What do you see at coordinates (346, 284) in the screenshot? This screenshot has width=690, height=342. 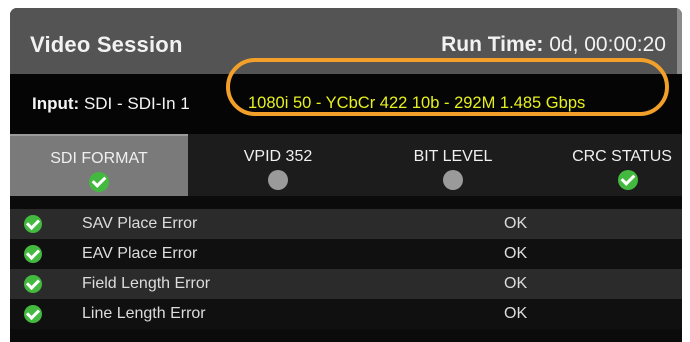 I see `list-item: Field Length Error OK` at bounding box center [346, 284].